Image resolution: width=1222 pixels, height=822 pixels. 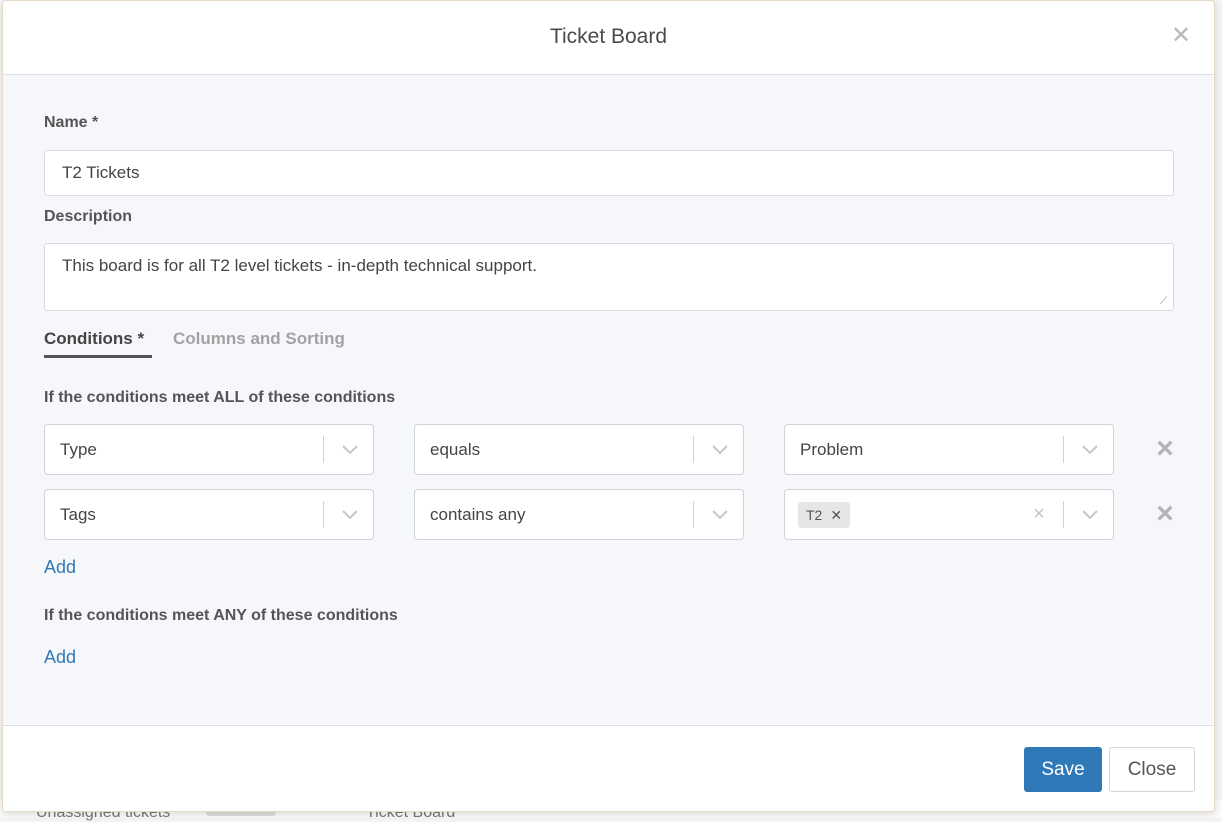 I want to click on condition-tags-multiselect: T2 ✕ ×, so click(x=949, y=514).